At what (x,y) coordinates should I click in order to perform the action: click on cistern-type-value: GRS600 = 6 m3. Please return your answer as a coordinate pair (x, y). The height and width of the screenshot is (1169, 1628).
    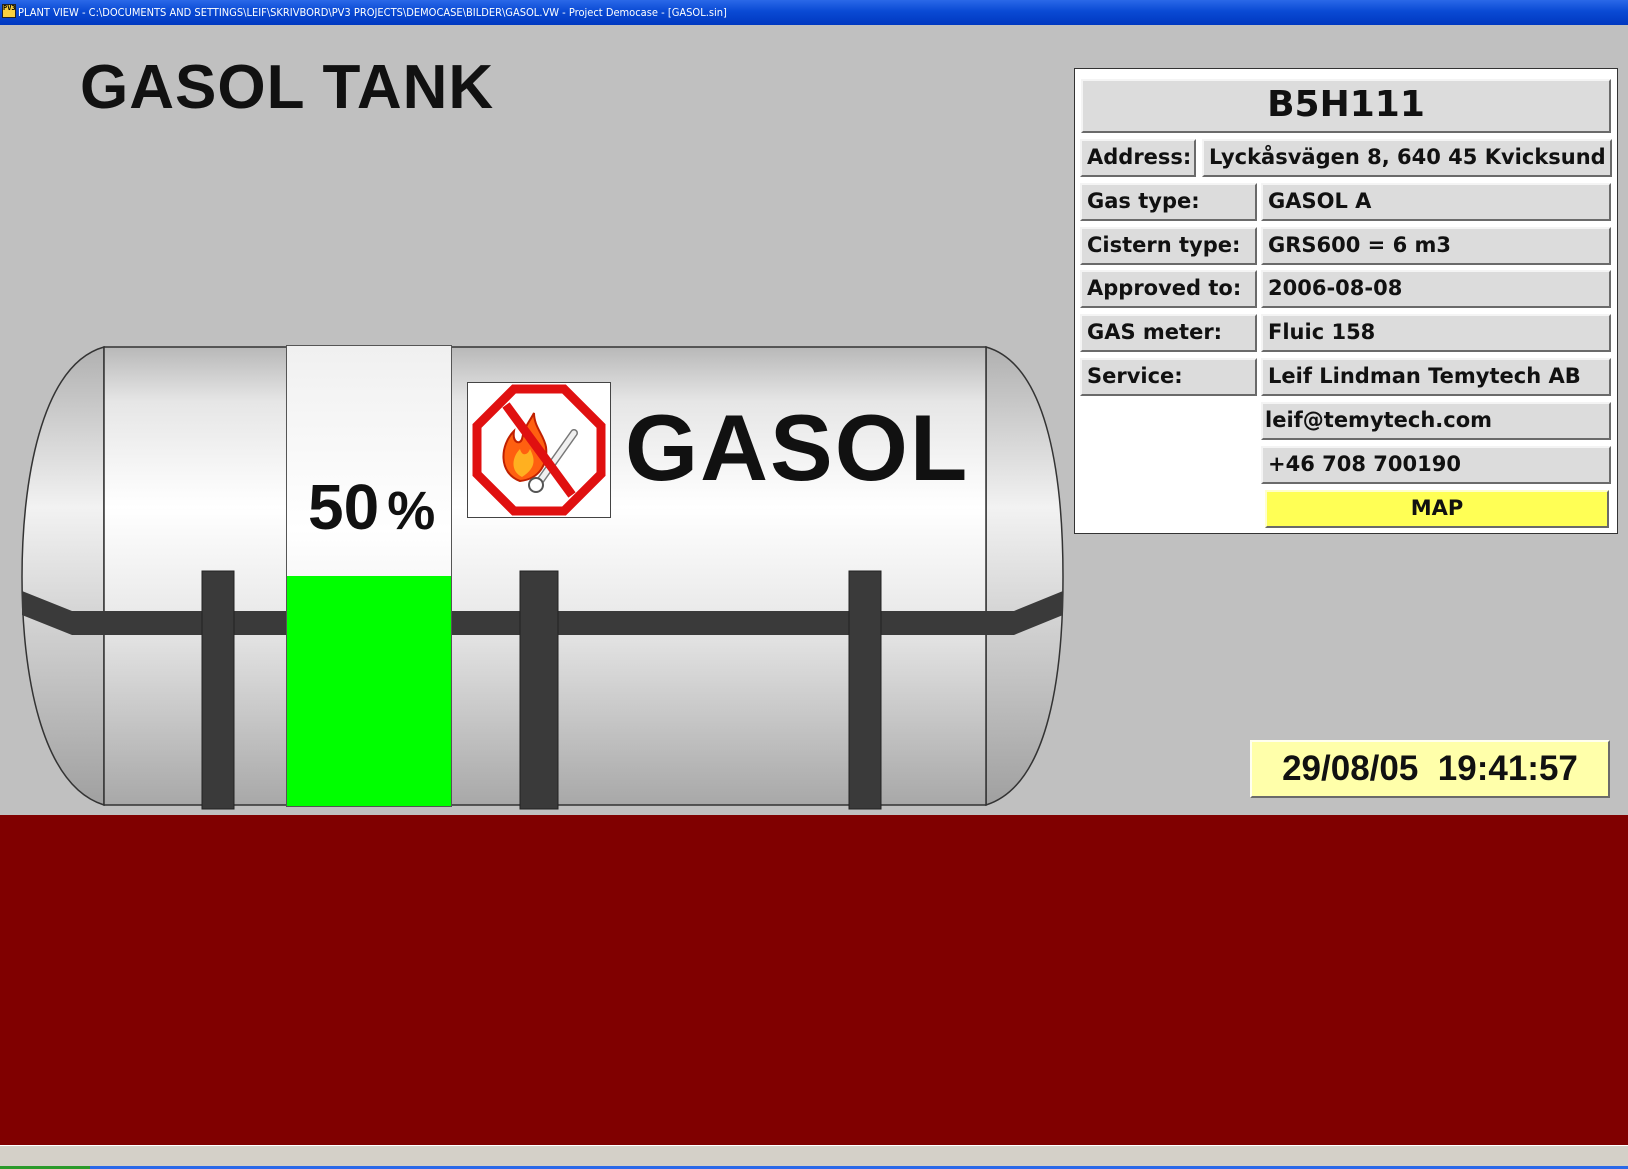
    Looking at the image, I should click on (1436, 246).